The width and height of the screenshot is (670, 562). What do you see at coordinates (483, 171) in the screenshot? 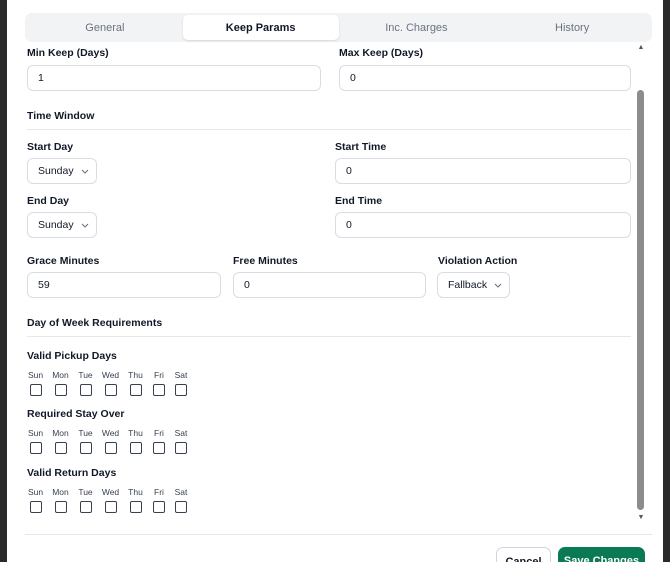
I see `start-time-input: 0` at bounding box center [483, 171].